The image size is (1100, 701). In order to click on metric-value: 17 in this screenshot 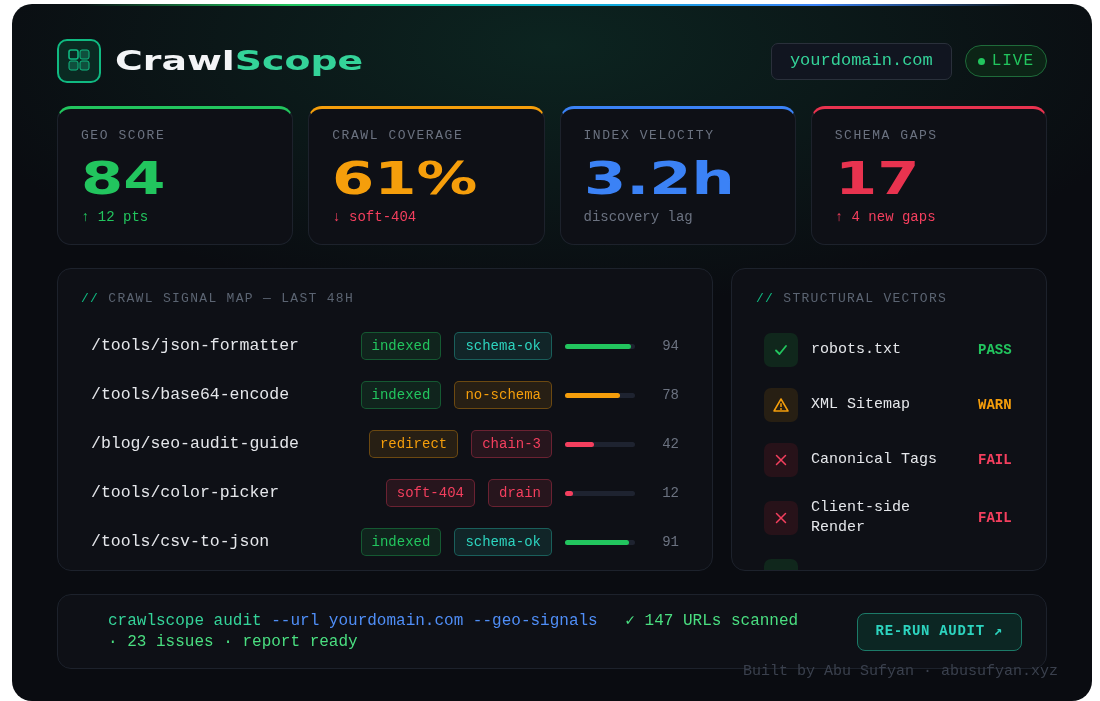, I will do `click(877, 179)`.